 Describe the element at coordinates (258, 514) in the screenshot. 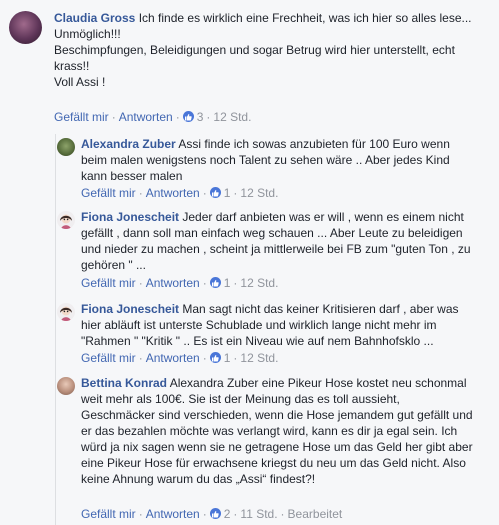

I see `timestamp: 11 Std.` at that location.